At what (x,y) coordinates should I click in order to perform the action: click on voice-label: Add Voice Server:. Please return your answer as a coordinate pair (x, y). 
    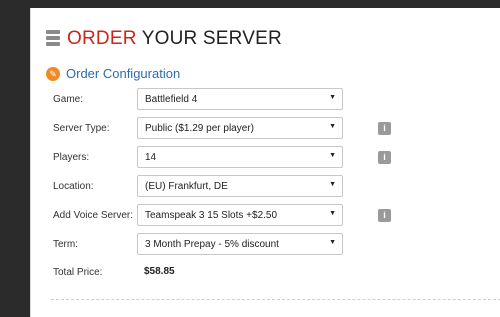
    Looking at the image, I should click on (93, 215).